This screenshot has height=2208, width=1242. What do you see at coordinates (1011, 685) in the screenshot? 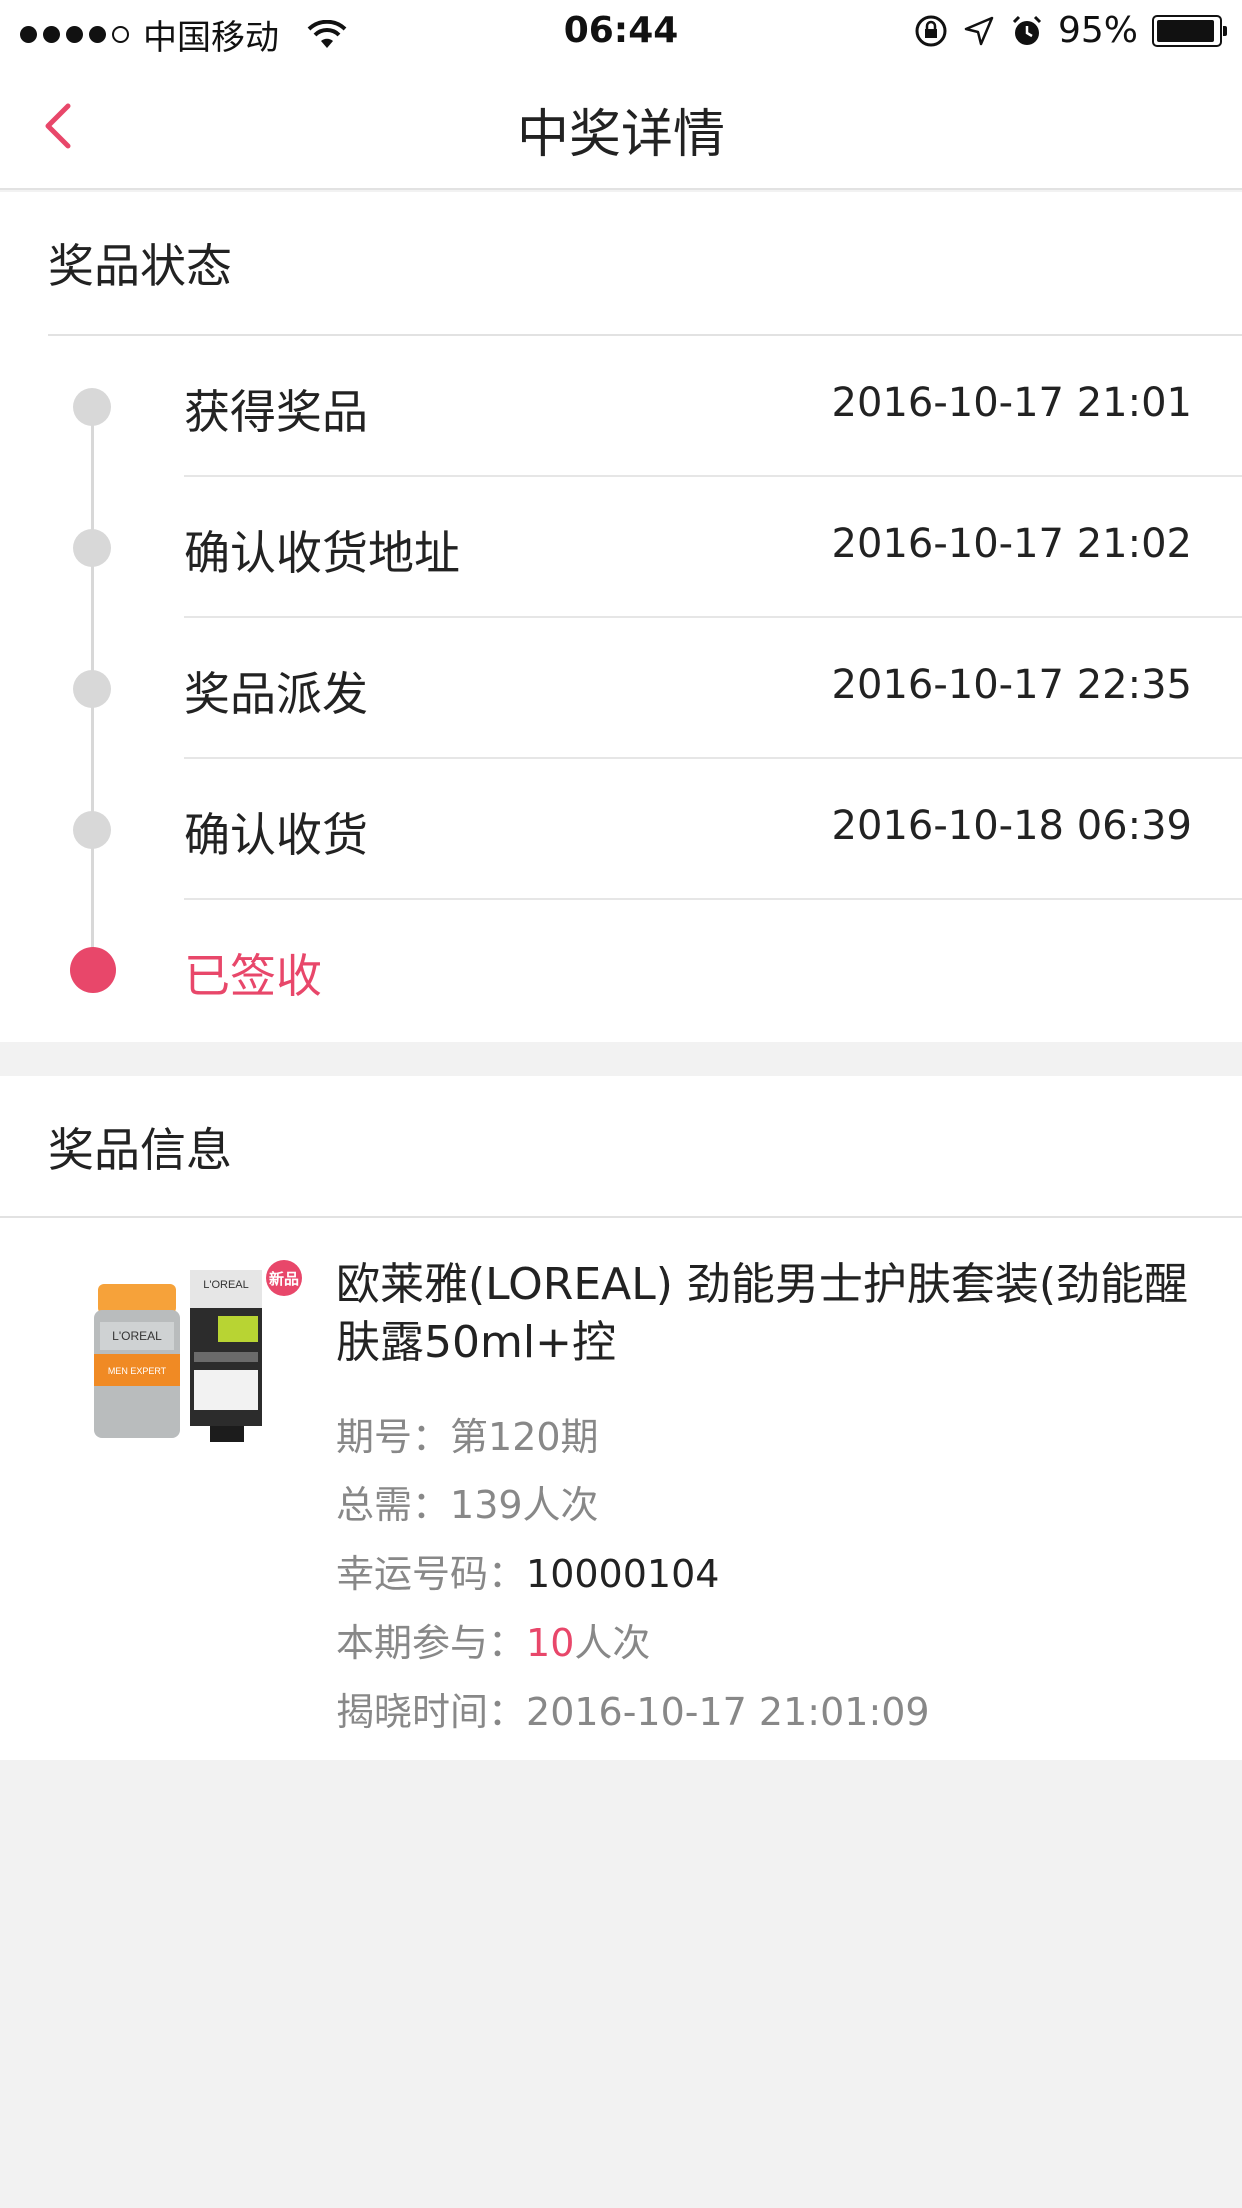
I see `timeline-step-time: 2016-10-17 22:35` at bounding box center [1011, 685].